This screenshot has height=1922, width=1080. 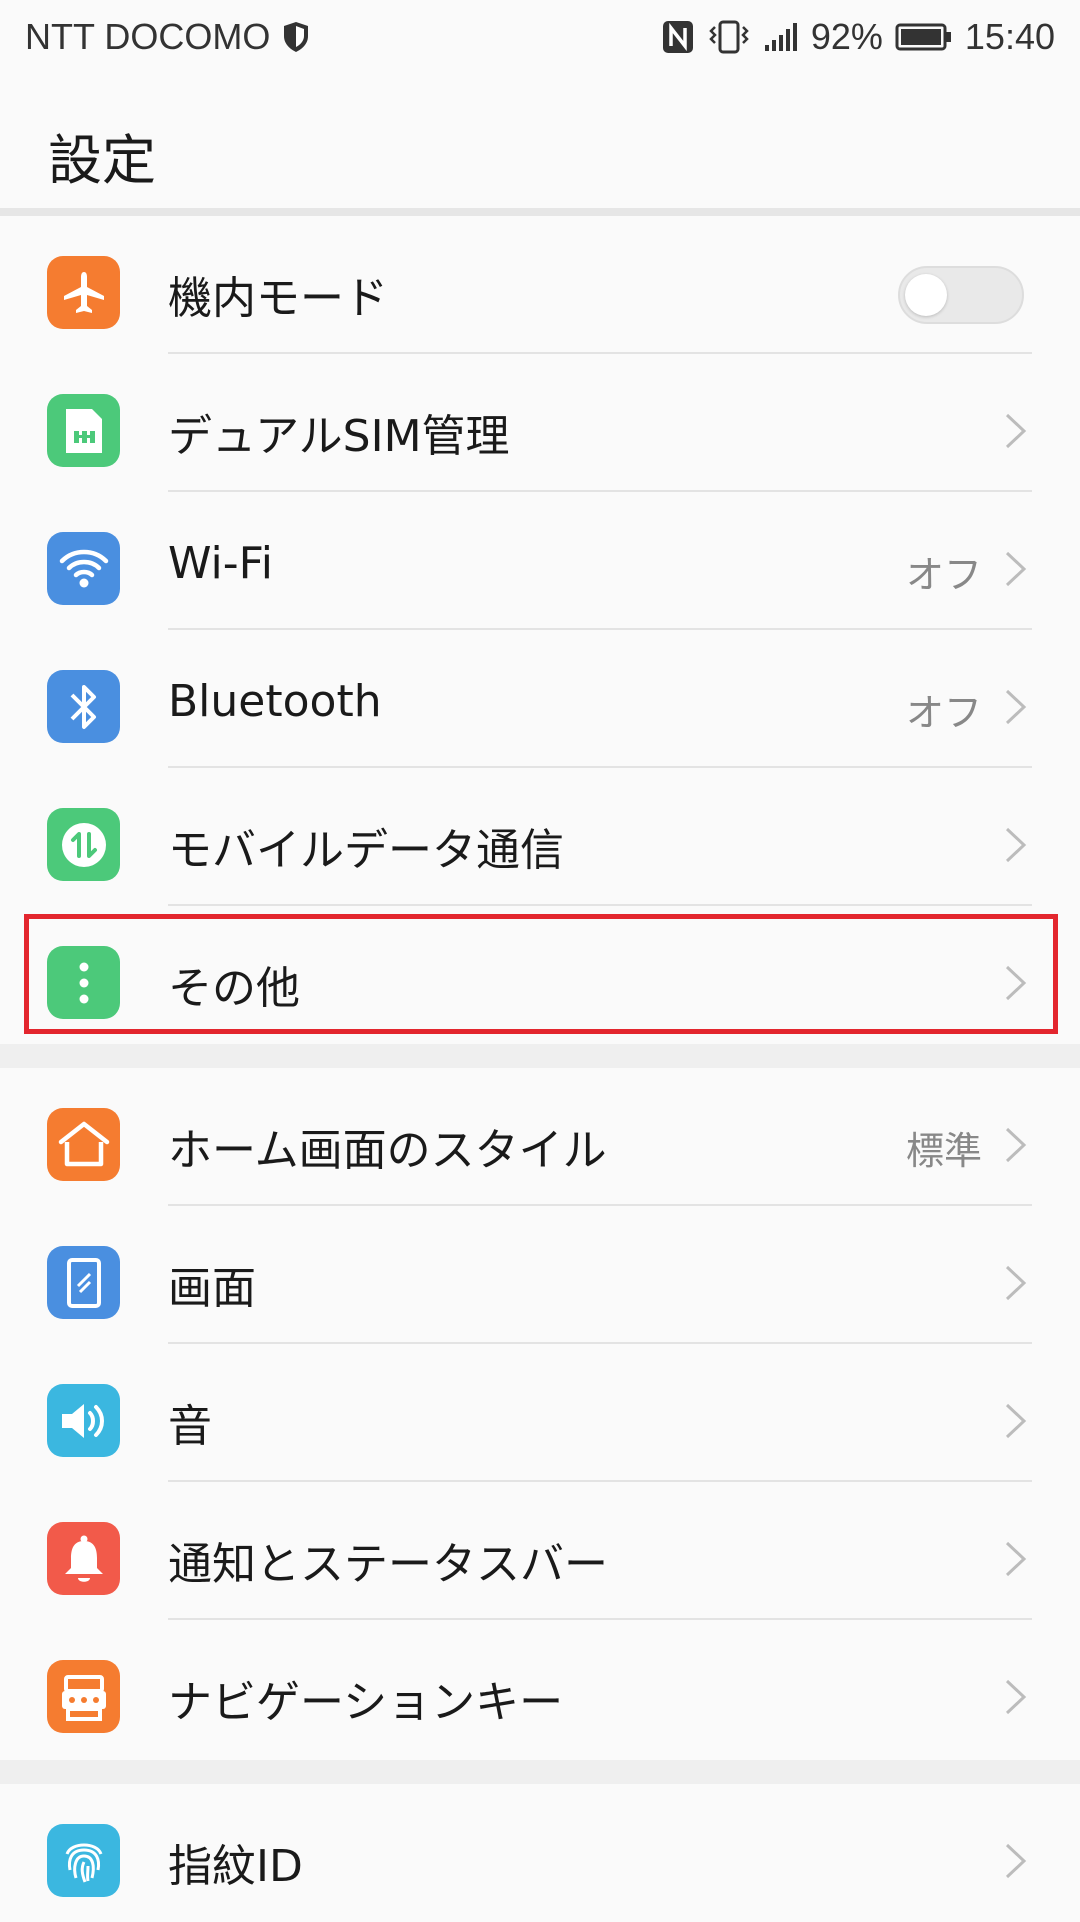 I want to click on settings-row-fingerprint: 指紋ID, so click(x=540, y=1853).